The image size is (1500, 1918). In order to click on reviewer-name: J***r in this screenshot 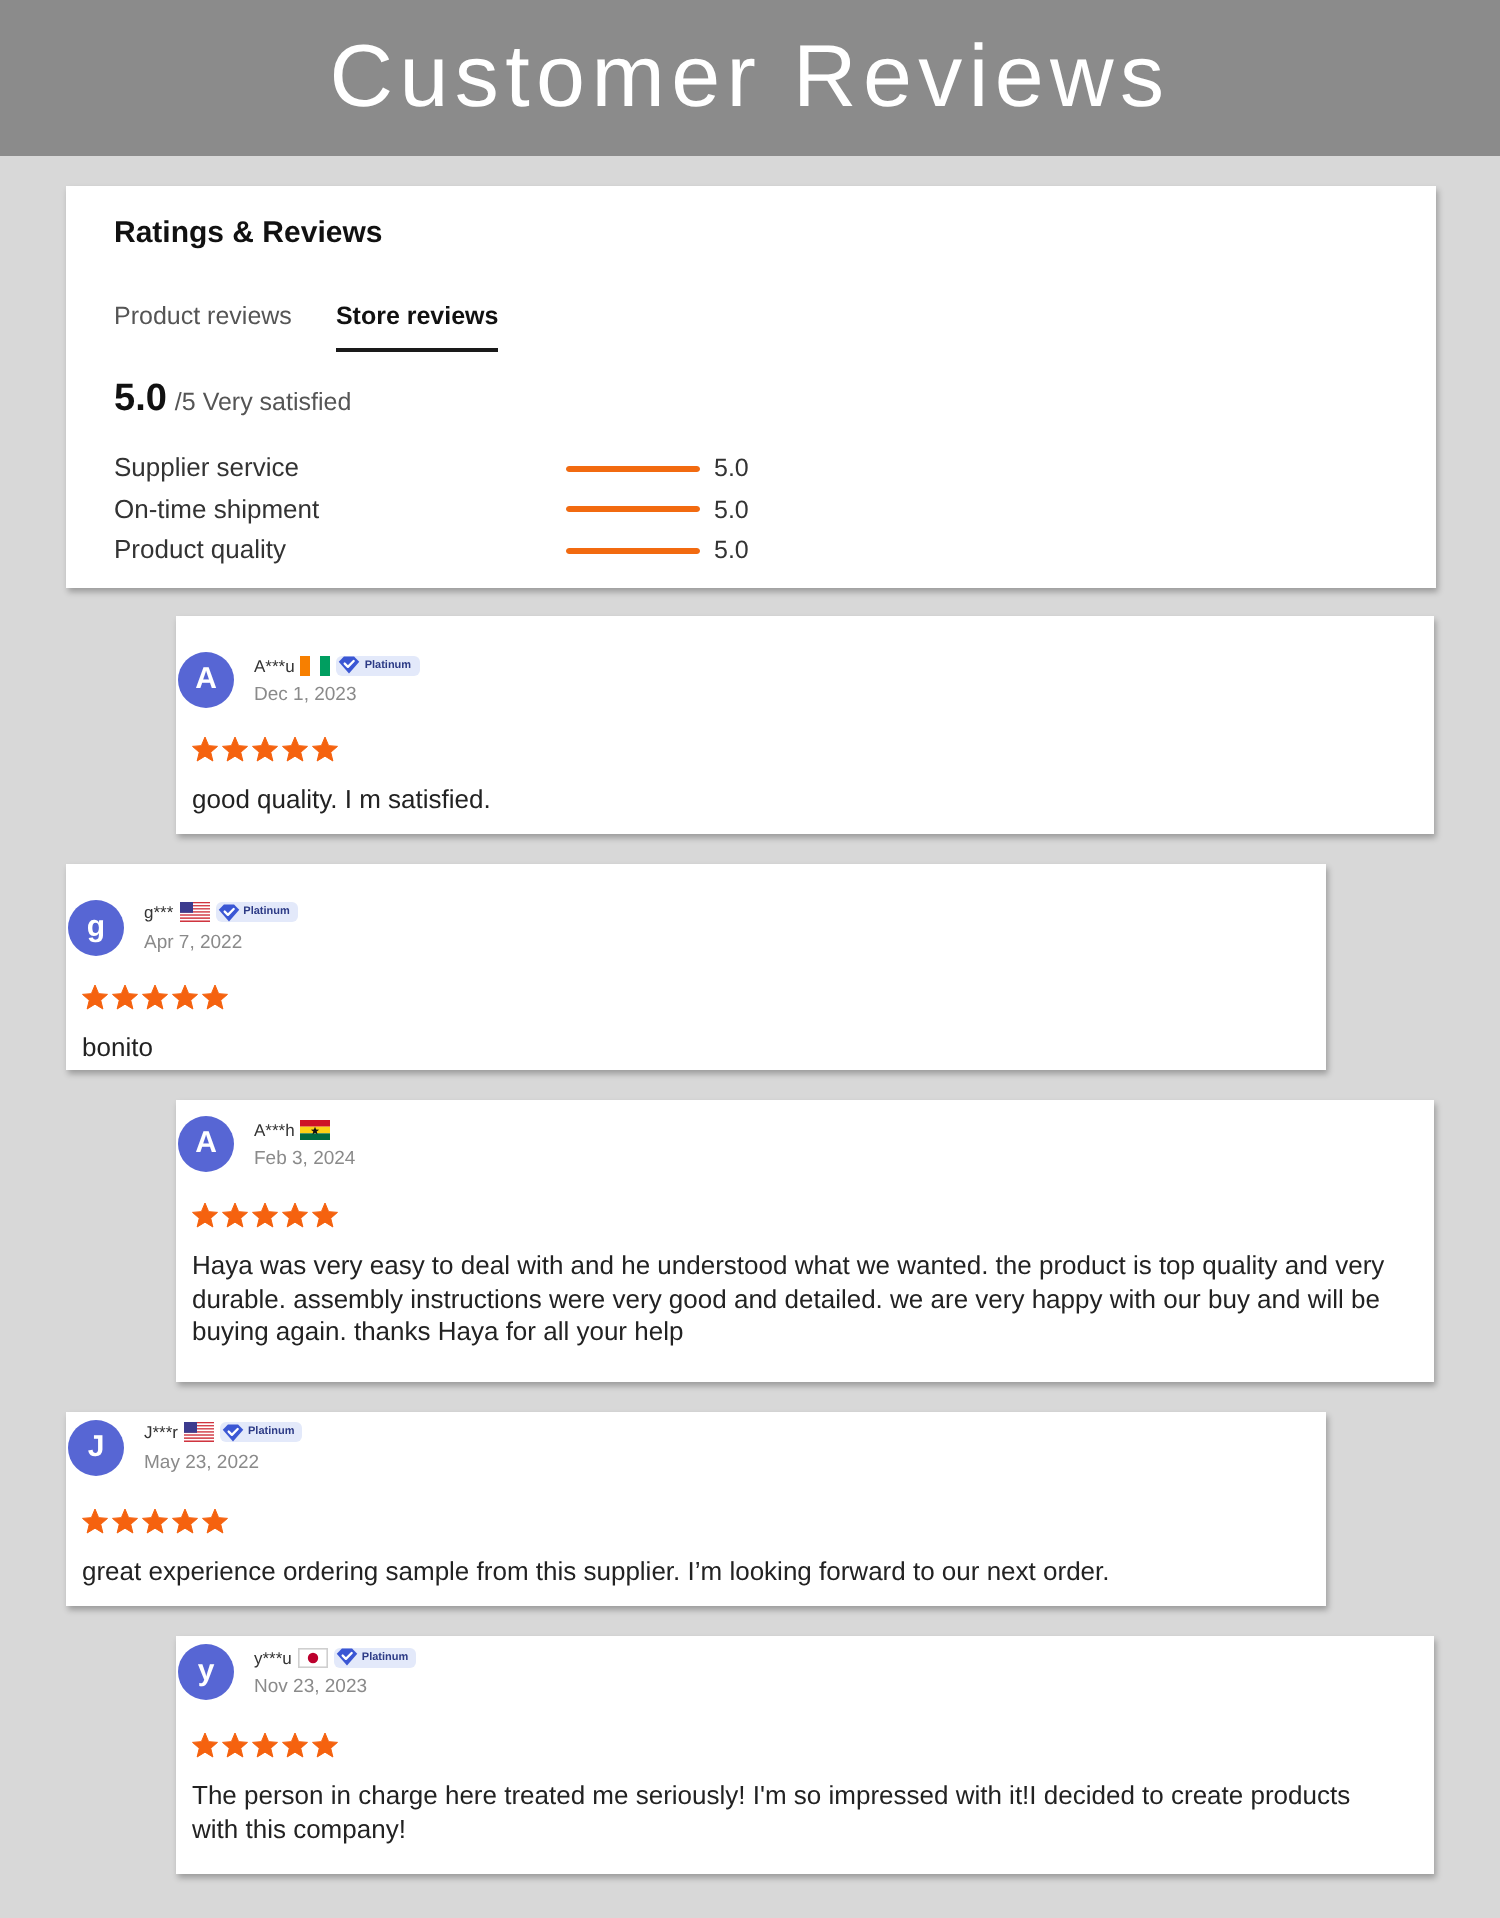, I will do `click(161, 1432)`.